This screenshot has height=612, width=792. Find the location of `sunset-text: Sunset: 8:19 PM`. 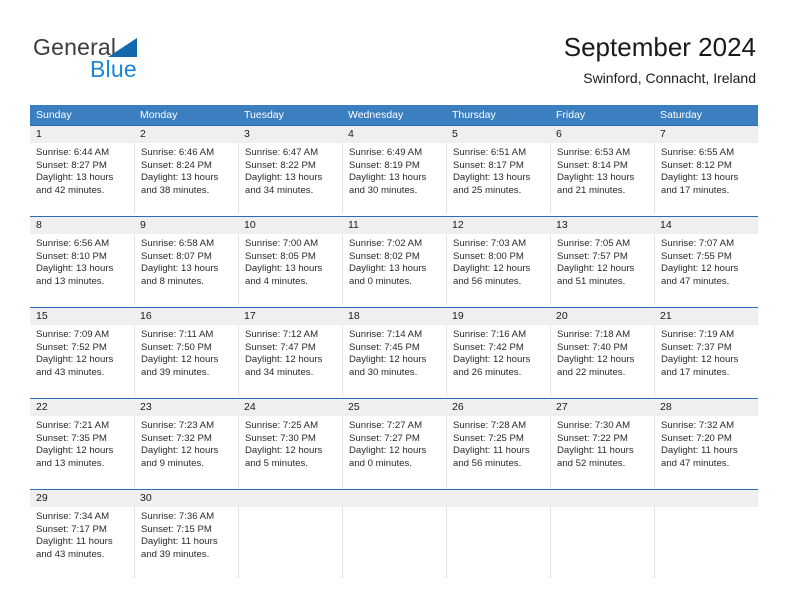

sunset-text: Sunset: 8:19 PM is located at coordinates (384, 165).